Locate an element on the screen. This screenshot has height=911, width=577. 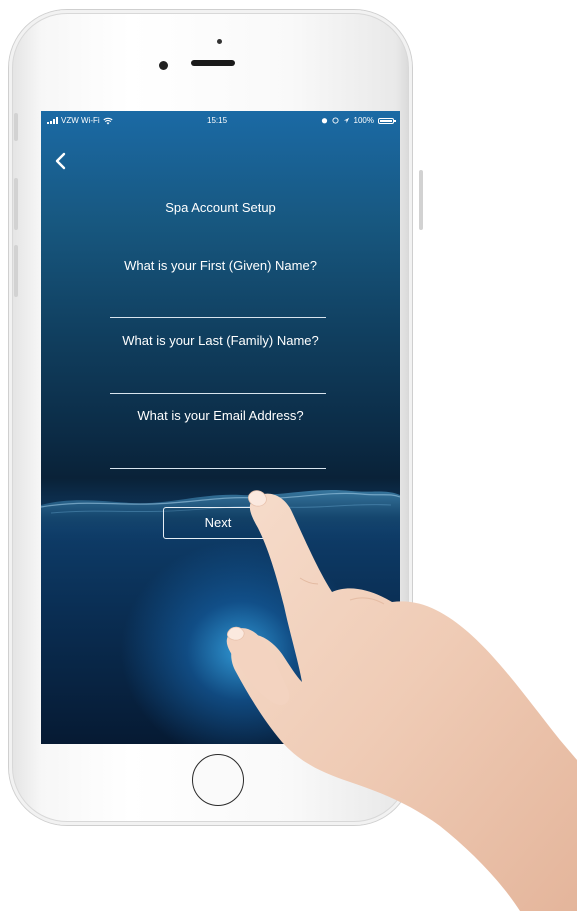
clock: 15:15 is located at coordinates (217, 120).